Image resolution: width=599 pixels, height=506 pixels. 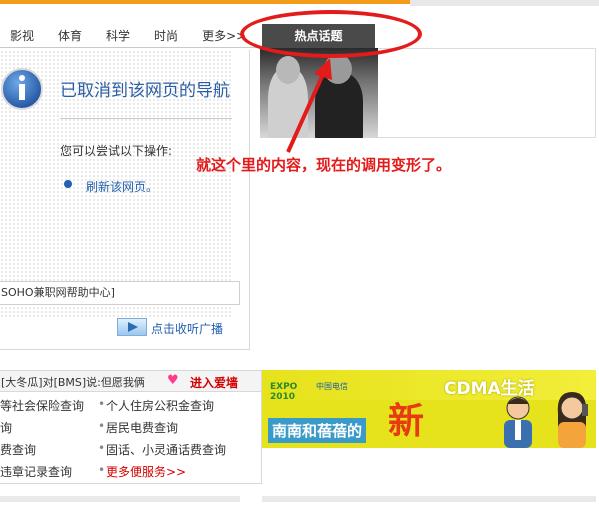 What do you see at coordinates (118, 35) in the screenshot?
I see `nav-item-science: 科学` at bounding box center [118, 35].